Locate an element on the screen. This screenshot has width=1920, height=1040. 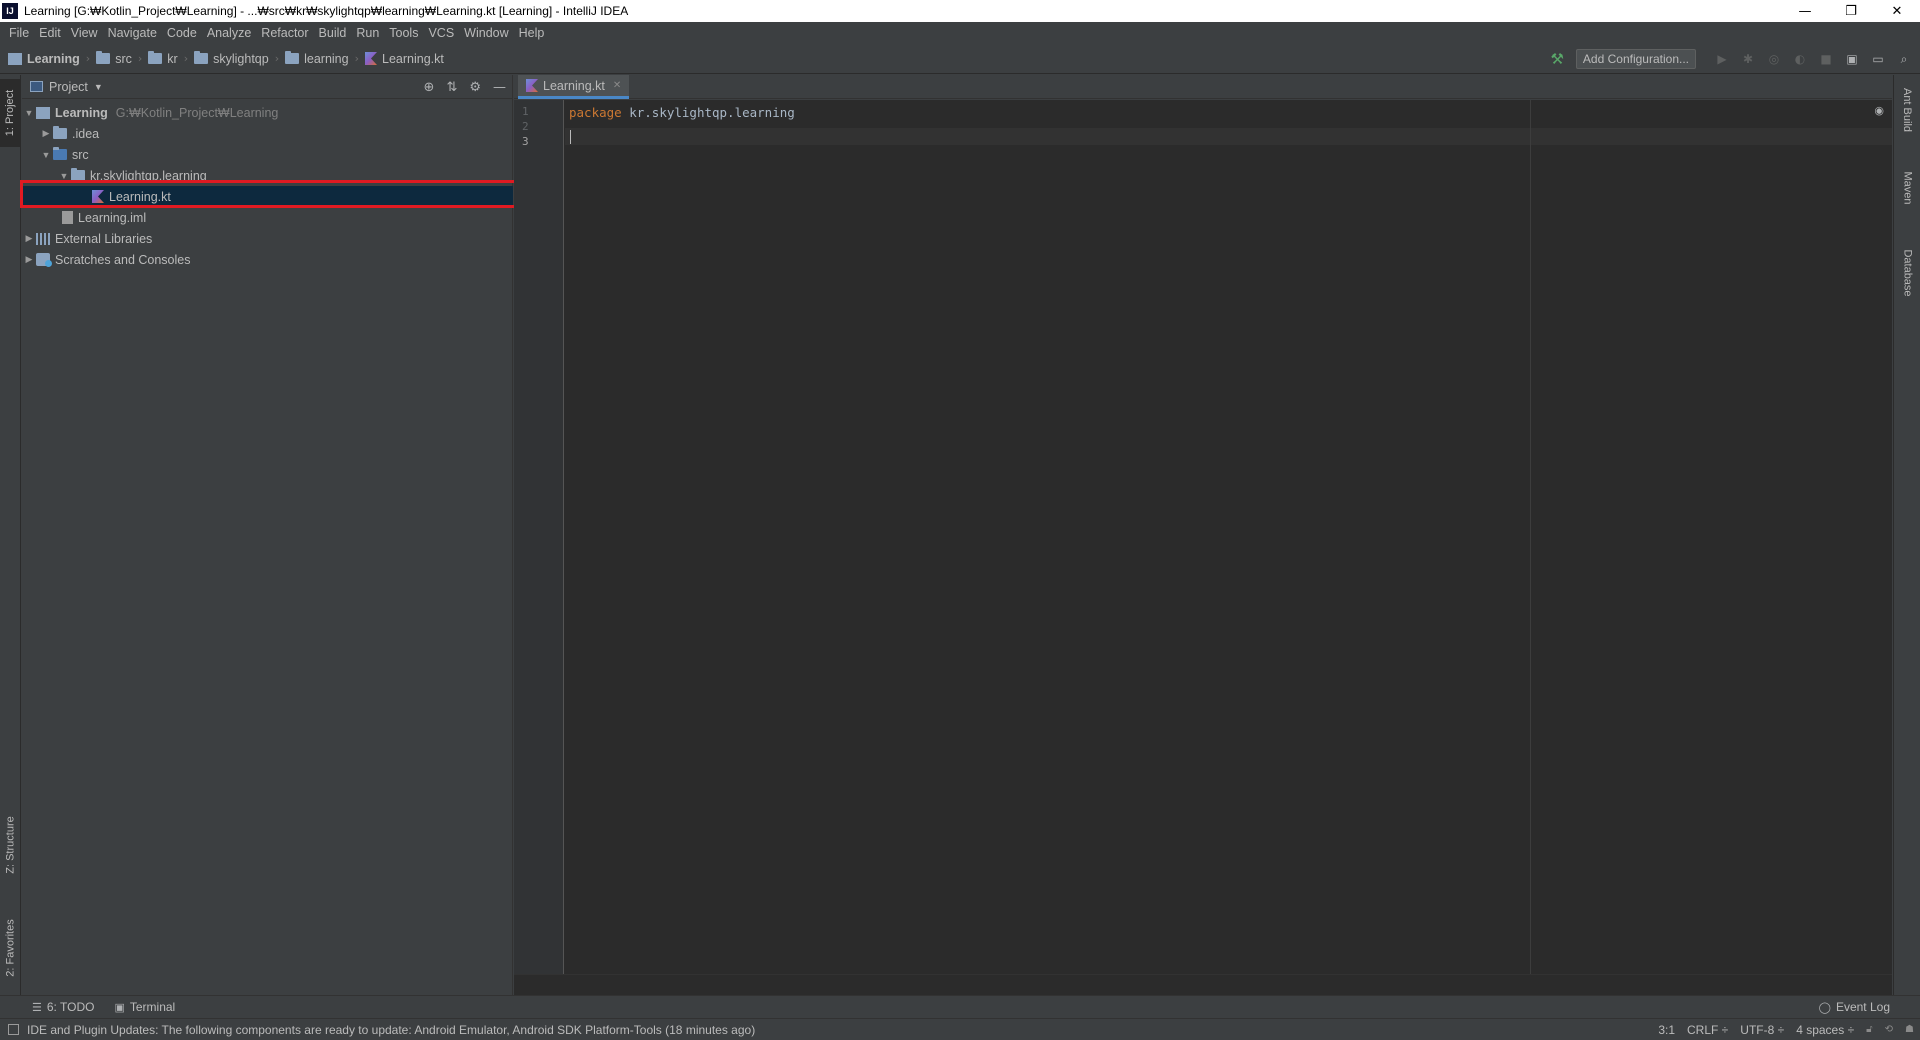
run-toolbar: ⚒ Add Configuration... ▶ ✱ ◎ ◐ ■ ▣ ▭ ⌕ is located at coordinates (1732, 59).